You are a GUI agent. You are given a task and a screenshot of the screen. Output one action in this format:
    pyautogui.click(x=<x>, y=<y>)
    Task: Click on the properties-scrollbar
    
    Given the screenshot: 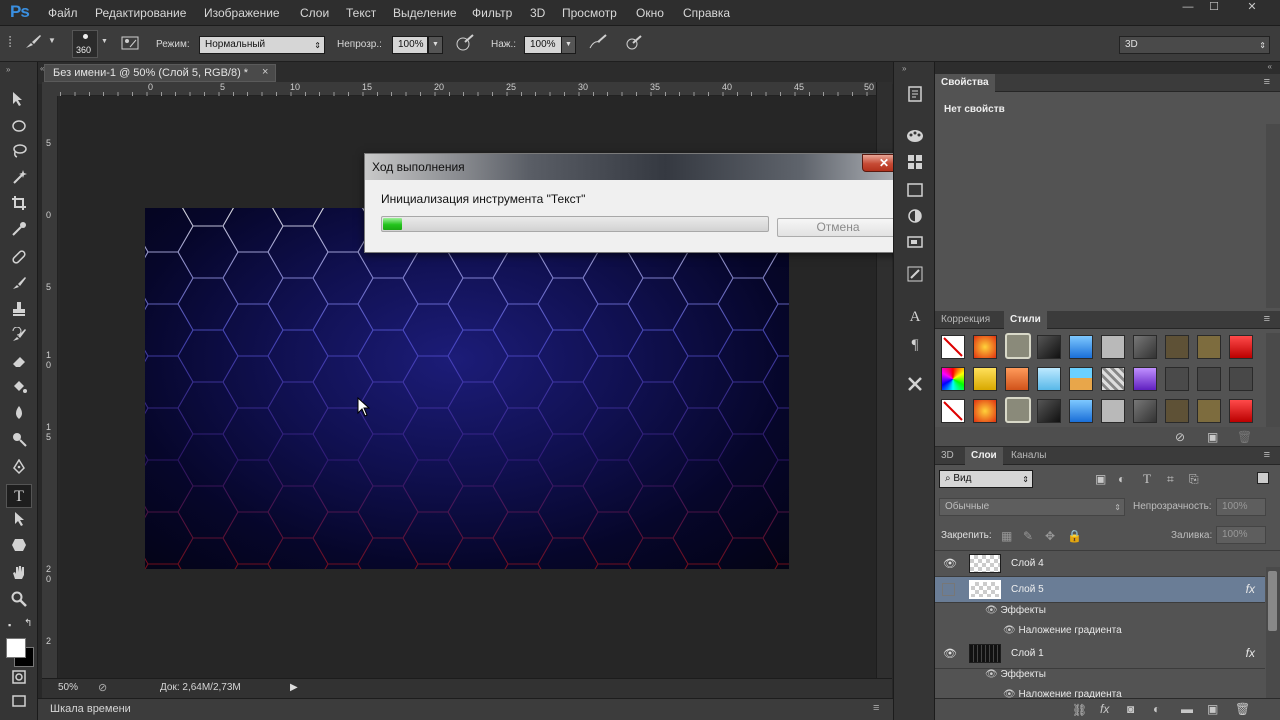 What is the action you would take?
    pyautogui.click(x=1273, y=216)
    